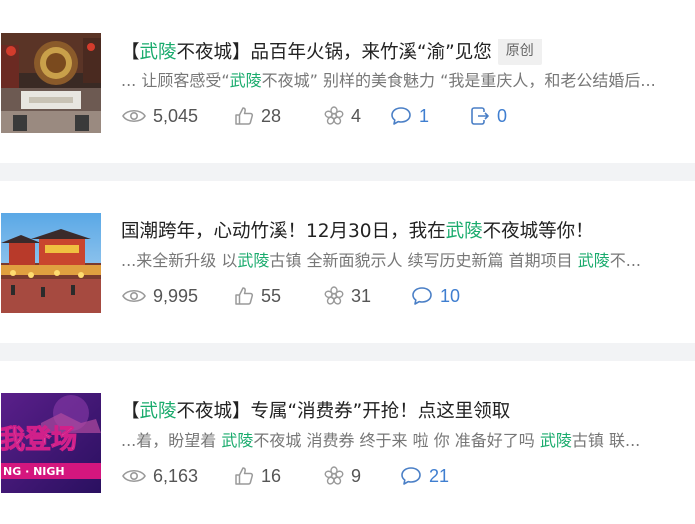  What do you see at coordinates (519, 52) in the screenshot?
I see `original-badge: 原创` at bounding box center [519, 52].